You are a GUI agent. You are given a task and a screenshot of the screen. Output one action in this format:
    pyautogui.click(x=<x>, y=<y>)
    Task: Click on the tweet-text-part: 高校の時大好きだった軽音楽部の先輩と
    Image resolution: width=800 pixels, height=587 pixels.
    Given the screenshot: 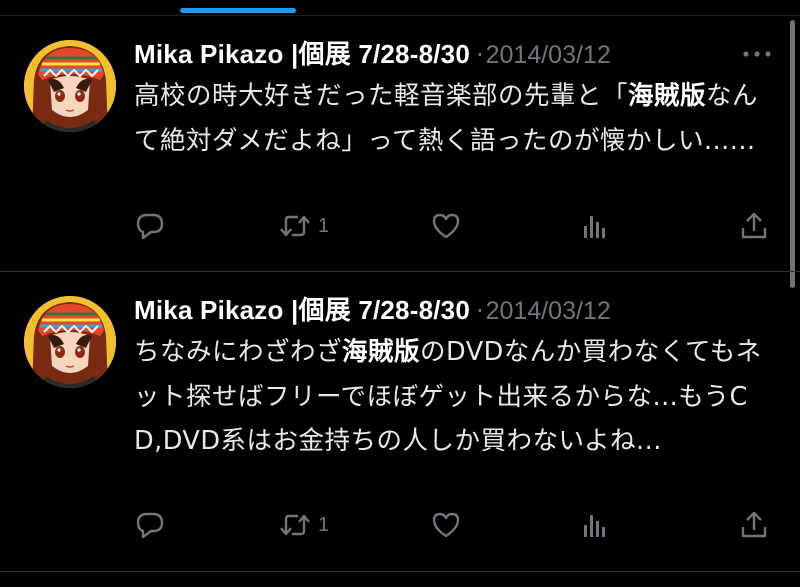 What is the action you would take?
    pyautogui.click(x=368, y=96)
    